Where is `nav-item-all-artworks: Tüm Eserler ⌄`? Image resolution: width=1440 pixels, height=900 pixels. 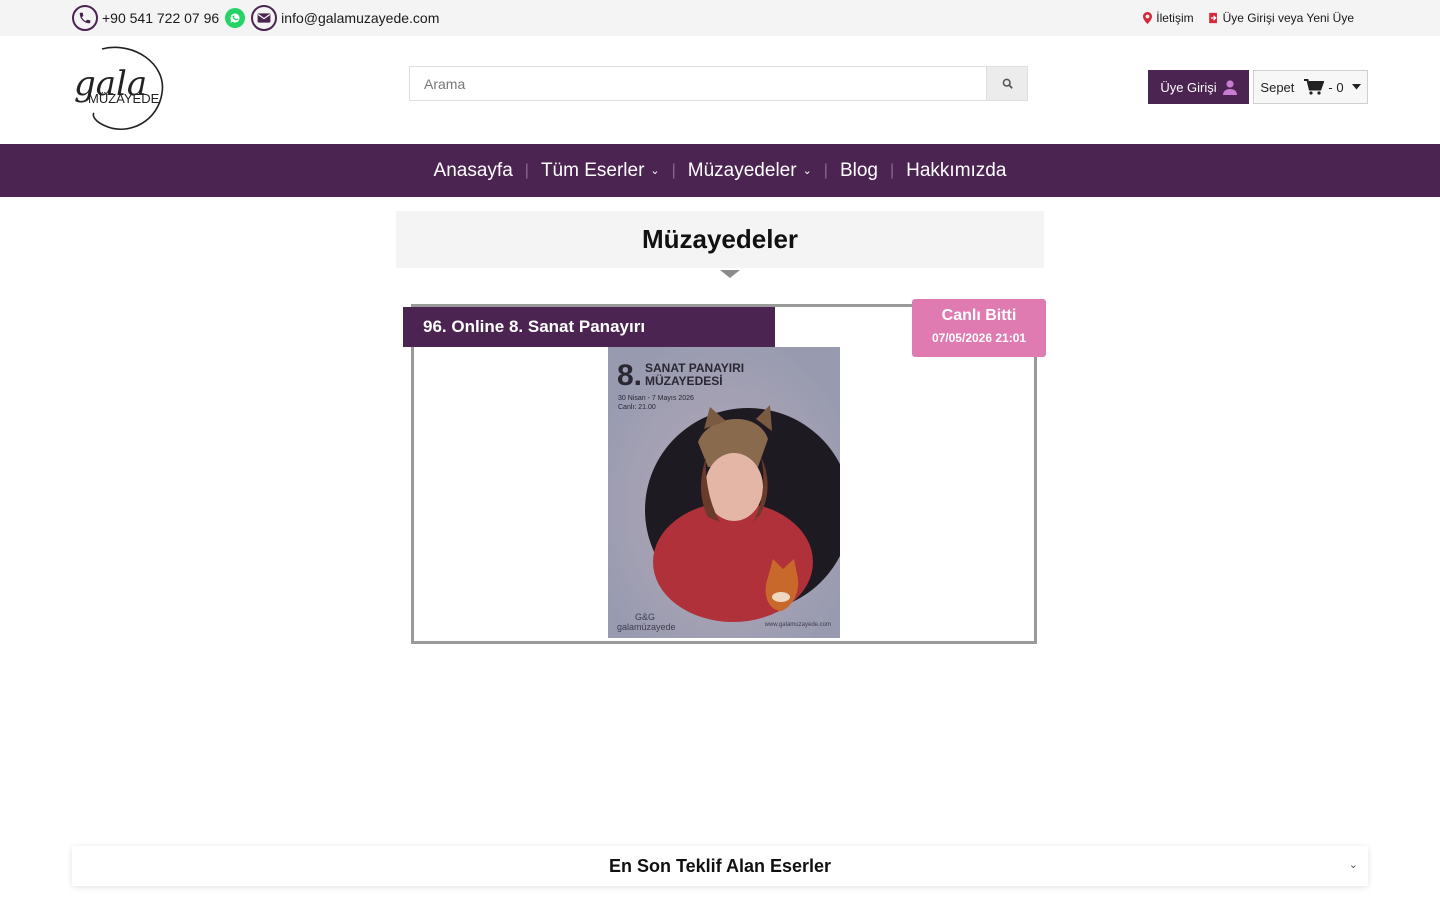 nav-item-all-artworks: Tüm Eserler ⌄ is located at coordinates (600, 171).